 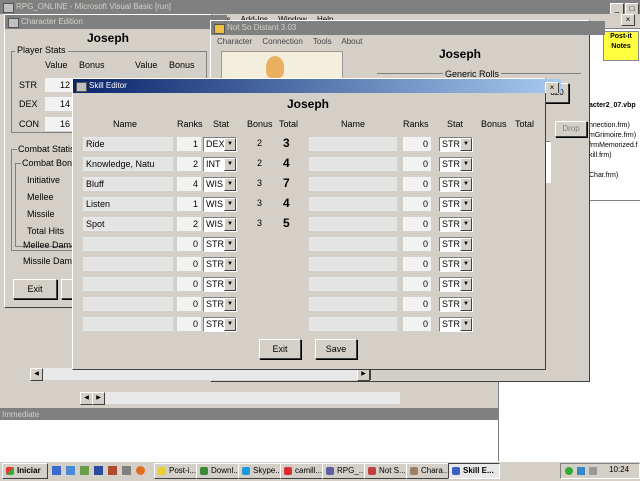 What do you see at coordinates (282, 41) in the screenshot?
I see `nsd-menu-connection: Connection` at bounding box center [282, 41].